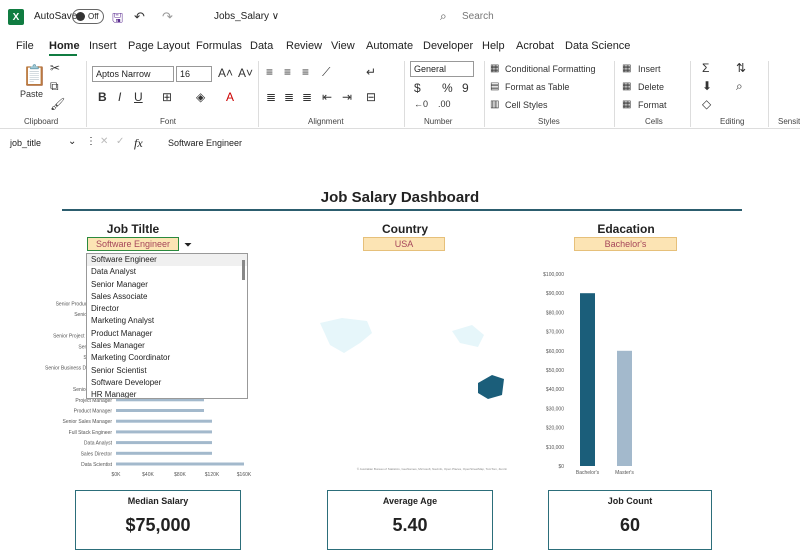  What do you see at coordinates (34, 75) in the screenshot?
I see `paste-icon: 📋` at bounding box center [34, 75].